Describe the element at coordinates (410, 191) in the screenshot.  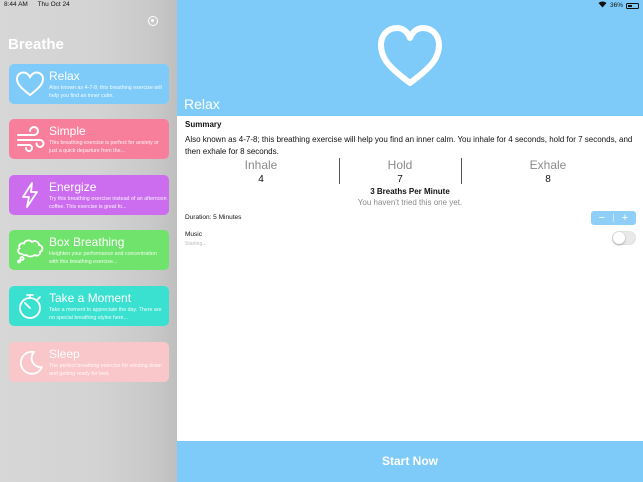
I see `breaths-per-minute: 3 Breaths Per Minute` at that location.